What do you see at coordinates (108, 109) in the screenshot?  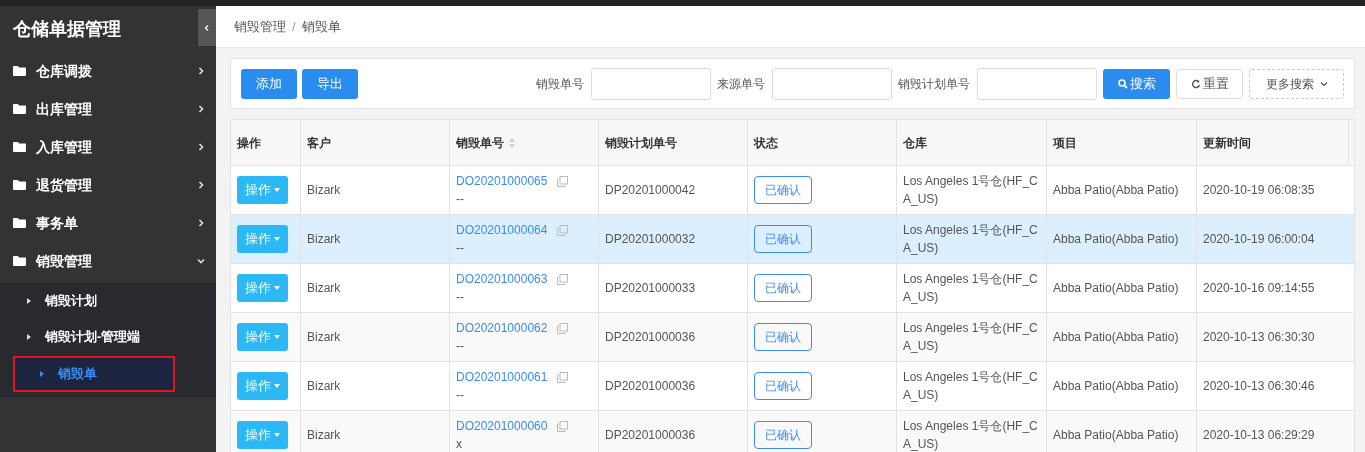 I see `menu-item: 出库管理` at bounding box center [108, 109].